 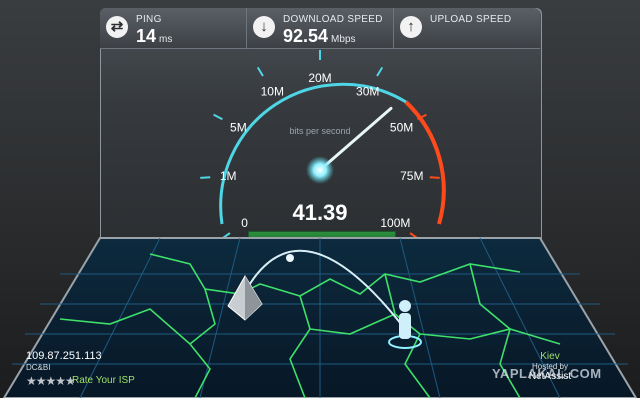 What do you see at coordinates (471, 19) in the screenshot?
I see `upload-label: UPLOAD SPEED` at bounding box center [471, 19].